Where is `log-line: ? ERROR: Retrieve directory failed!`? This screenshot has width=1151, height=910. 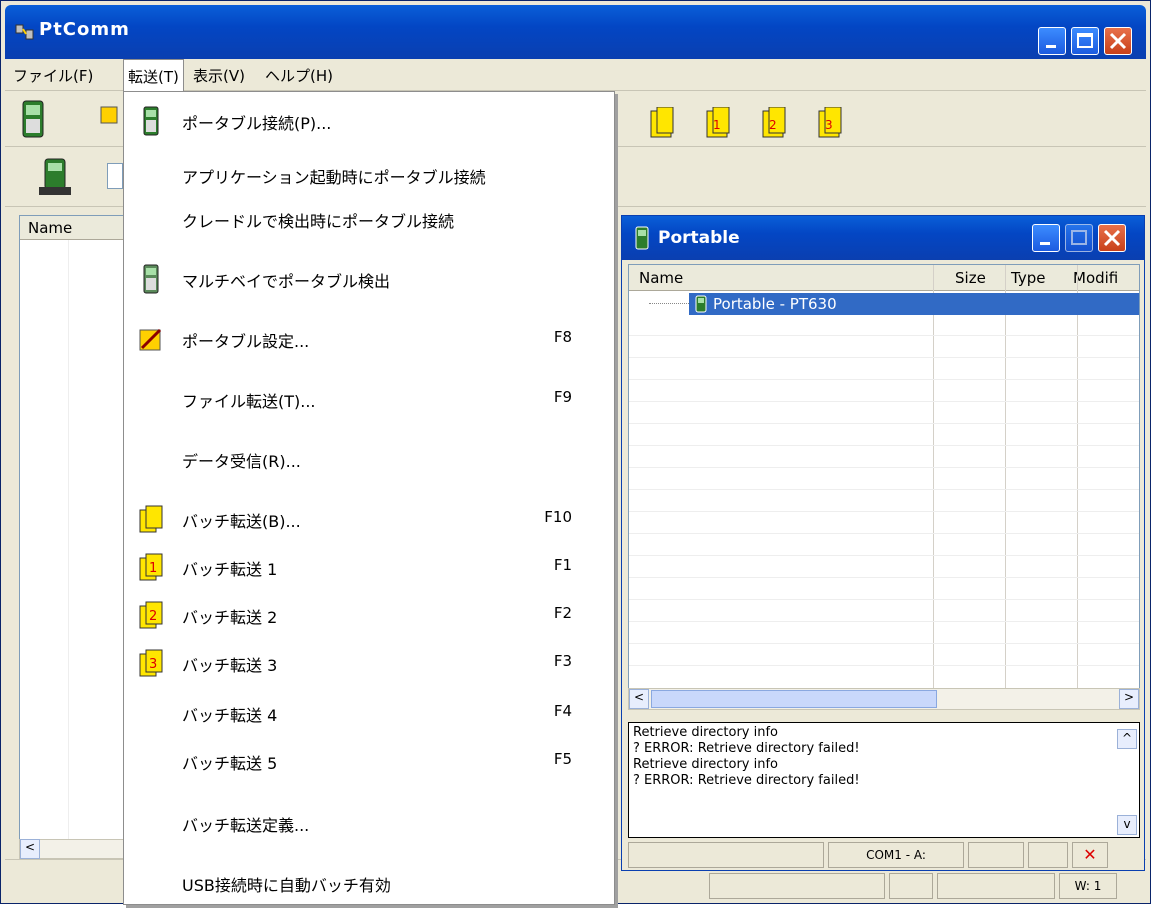
log-line: ? ERROR: Retrieve directory failed! is located at coordinates (746, 780).